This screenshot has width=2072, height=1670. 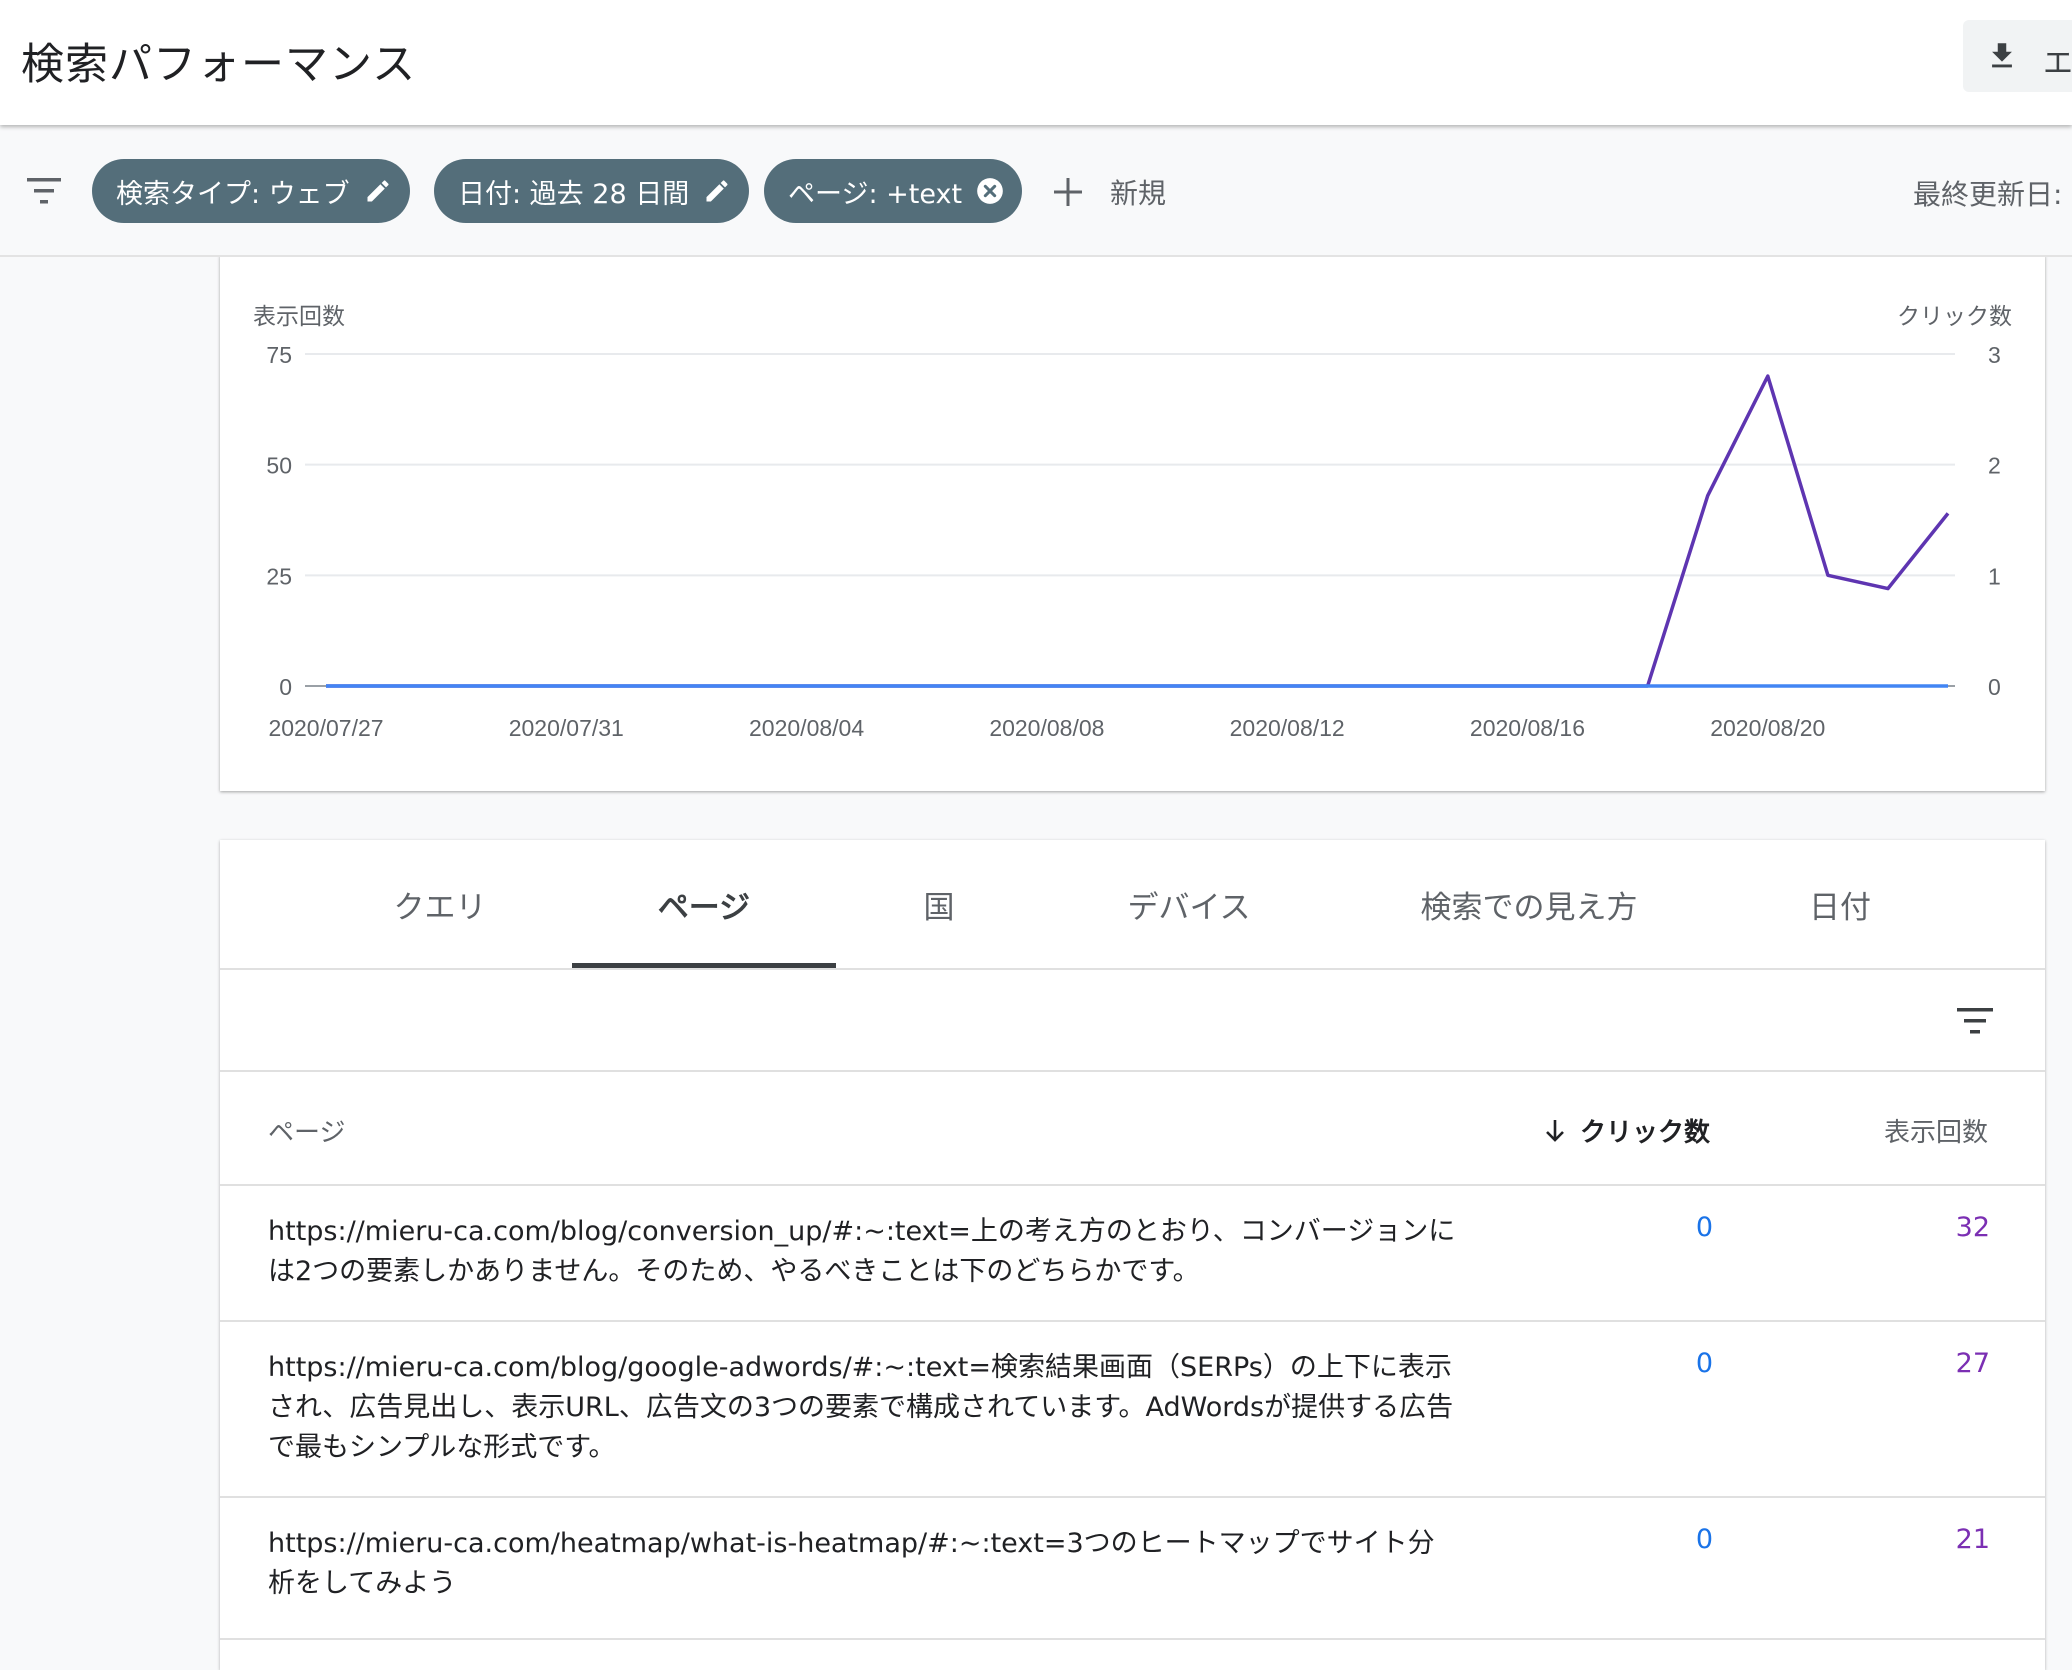 What do you see at coordinates (1954, 316) in the screenshot?
I see `y-right-axis-label: クリック数` at bounding box center [1954, 316].